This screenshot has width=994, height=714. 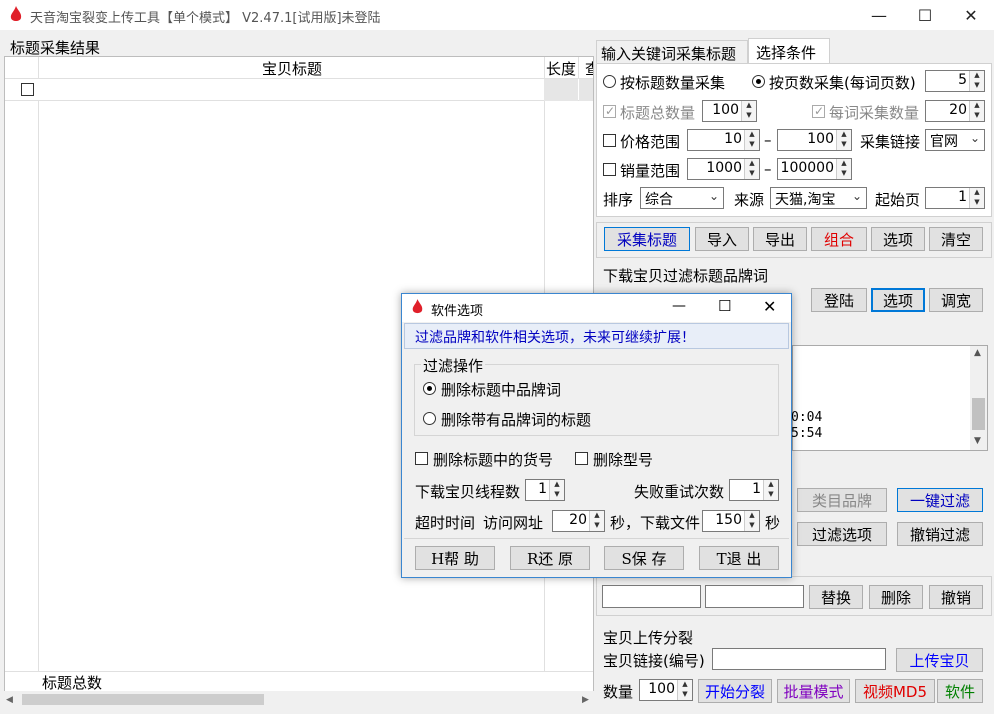 What do you see at coordinates (429, 418) in the screenshot?
I see `delete-brand-title-radio` at bounding box center [429, 418].